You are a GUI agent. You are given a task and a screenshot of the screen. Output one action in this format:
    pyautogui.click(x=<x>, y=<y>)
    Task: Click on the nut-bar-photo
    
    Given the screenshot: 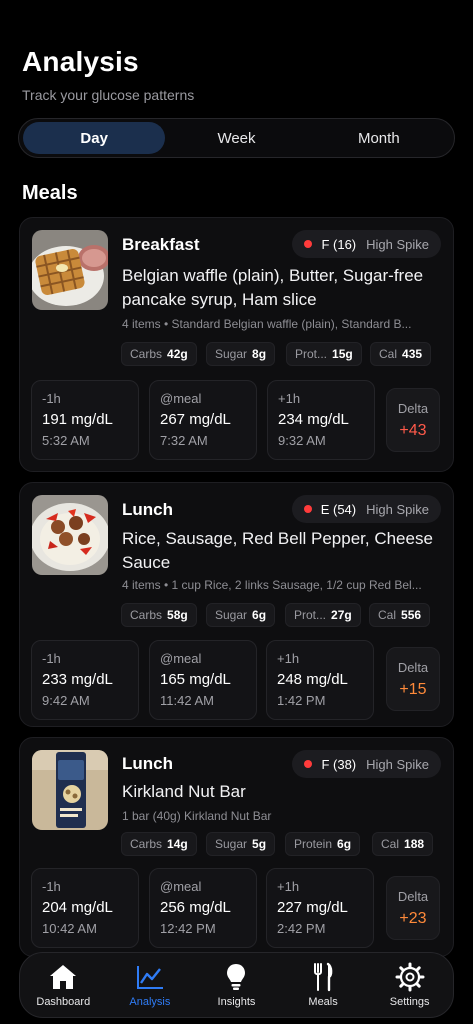 What is the action you would take?
    pyautogui.click(x=70, y=790)
    